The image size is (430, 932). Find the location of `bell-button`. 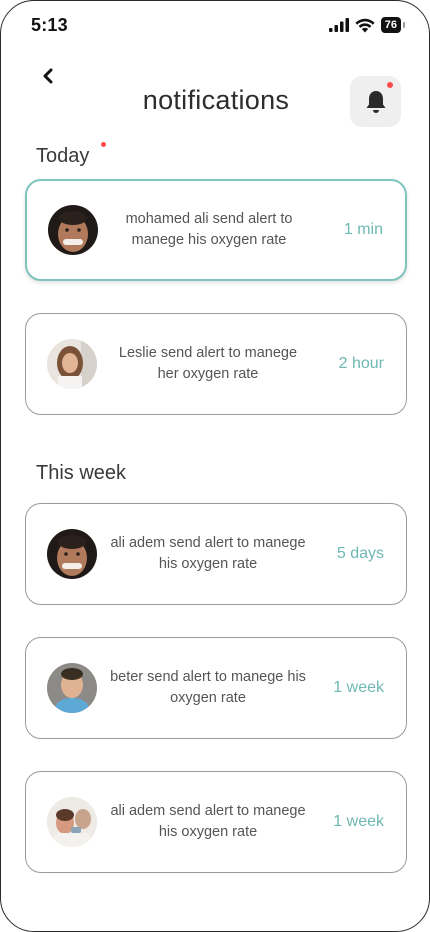

bell-button is located at coordinates (375, 101).